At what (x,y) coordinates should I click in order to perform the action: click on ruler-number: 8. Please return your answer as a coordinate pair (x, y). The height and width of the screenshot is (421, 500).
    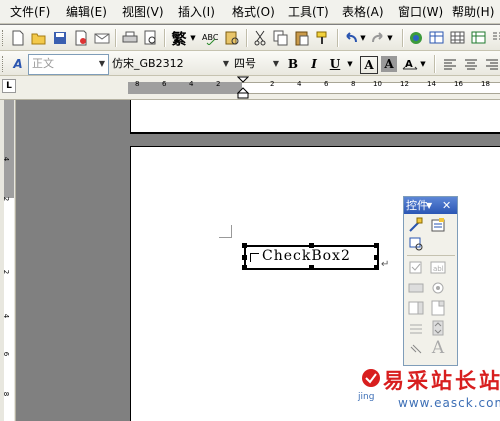
    Looking at the image, I should click on (137, 84).